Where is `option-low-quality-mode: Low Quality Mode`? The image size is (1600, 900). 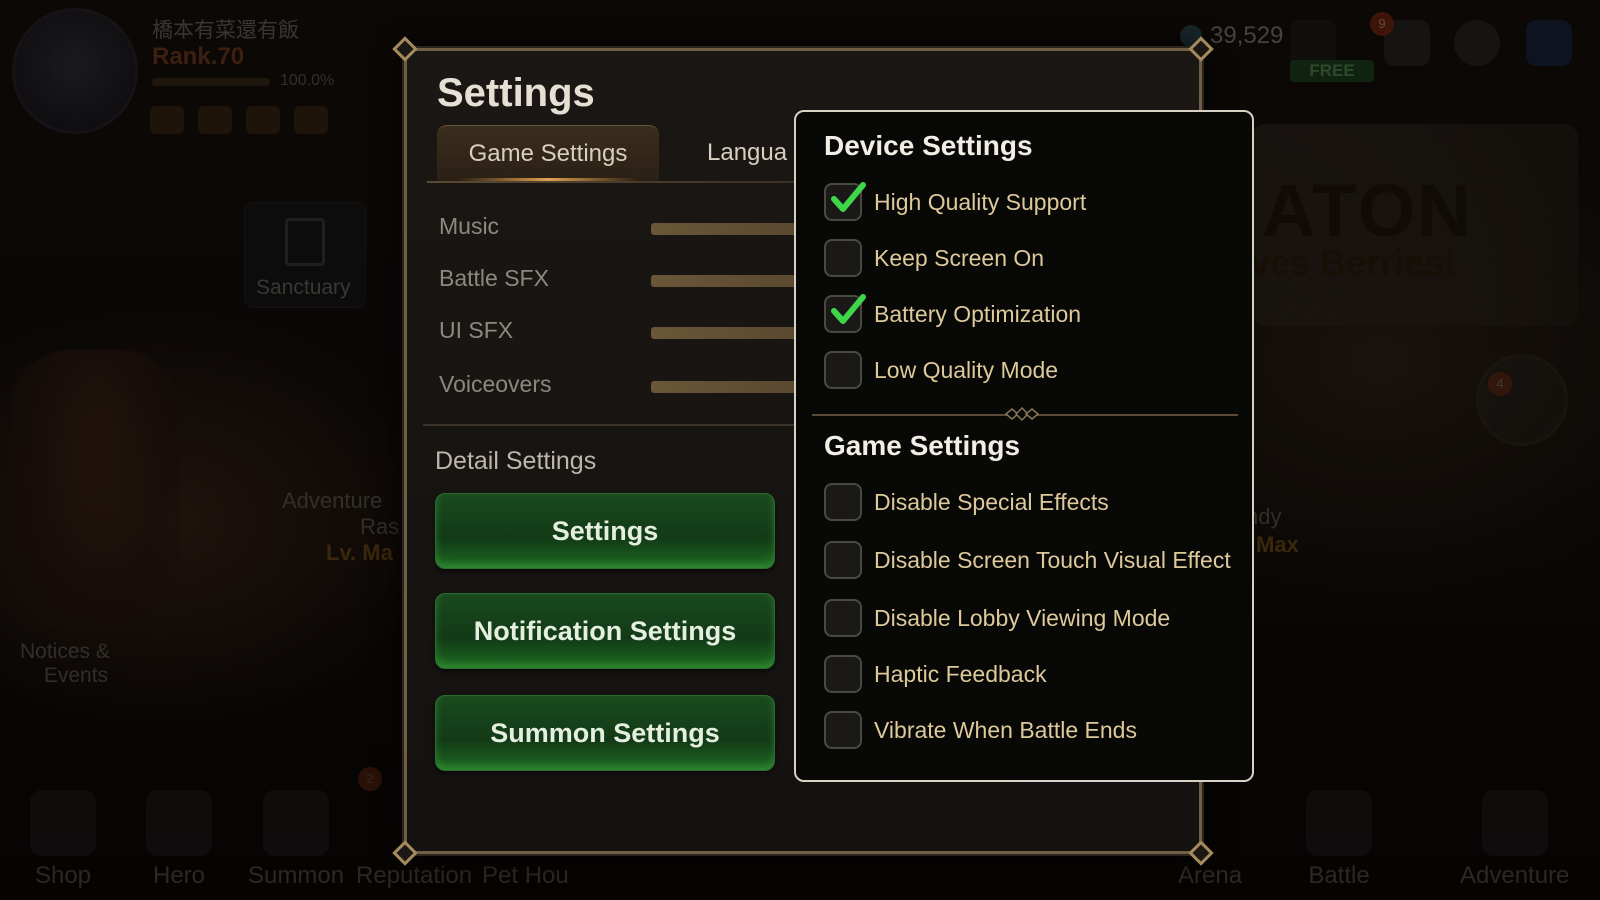 option-low-quality-mode: Low Quality Mode is located at coordinates (941, 370).